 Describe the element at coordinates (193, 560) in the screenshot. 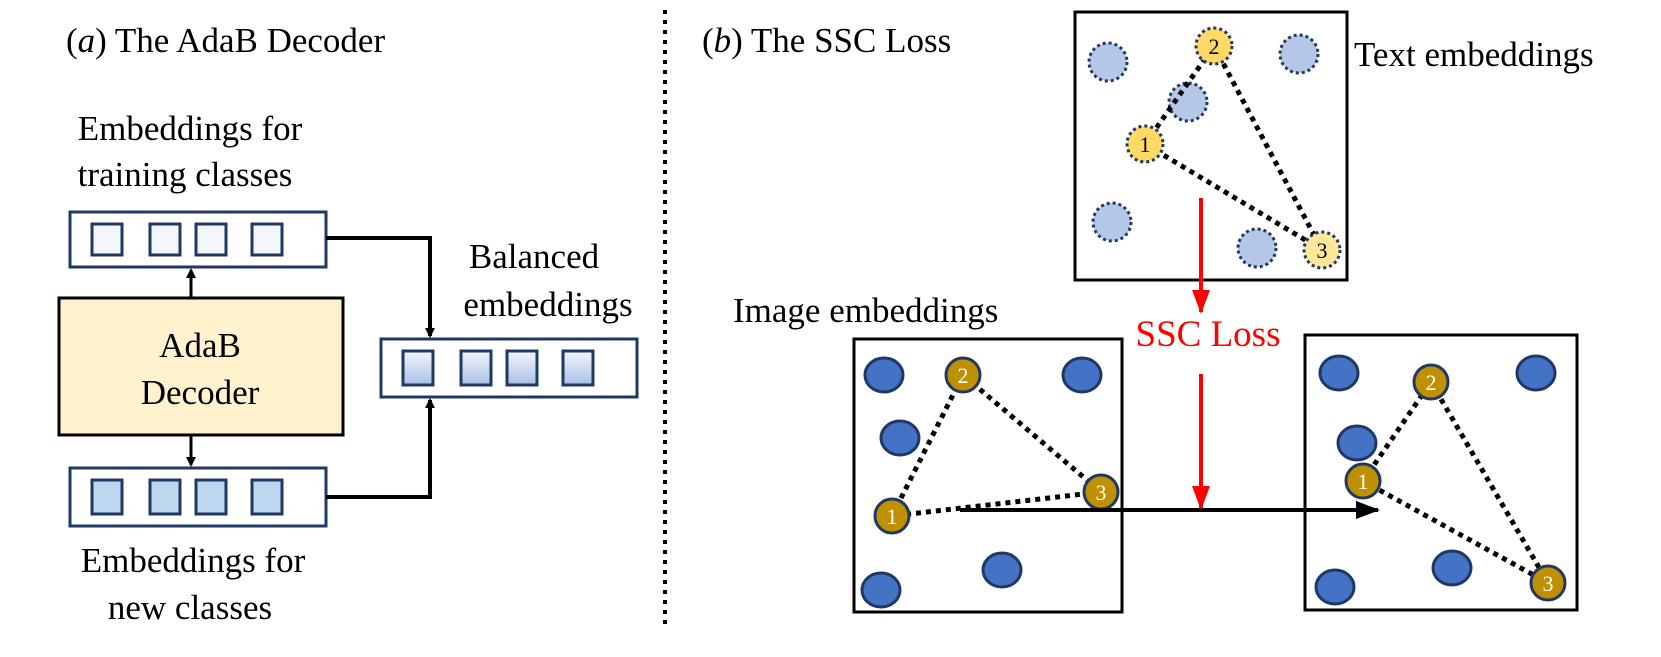

I see `new-embeddings-label-line1: Embeddings for` at that location.